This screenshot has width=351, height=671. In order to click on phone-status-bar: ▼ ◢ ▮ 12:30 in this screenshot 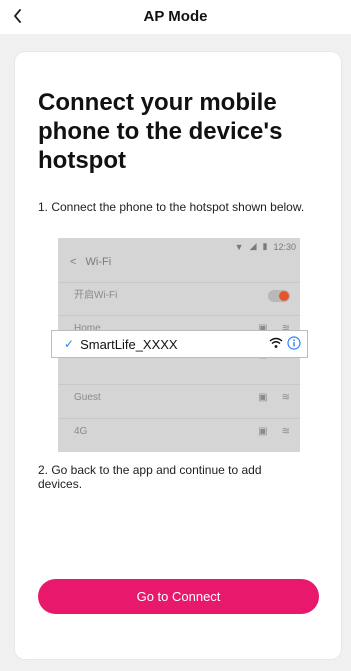, I will do `click(265, 246)`.